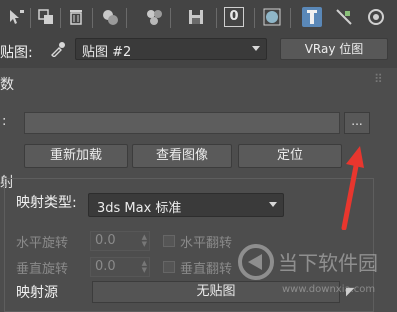  I want to click on v-rotate-spinner: 0.0 ▲ ▼, so click(120, 267).